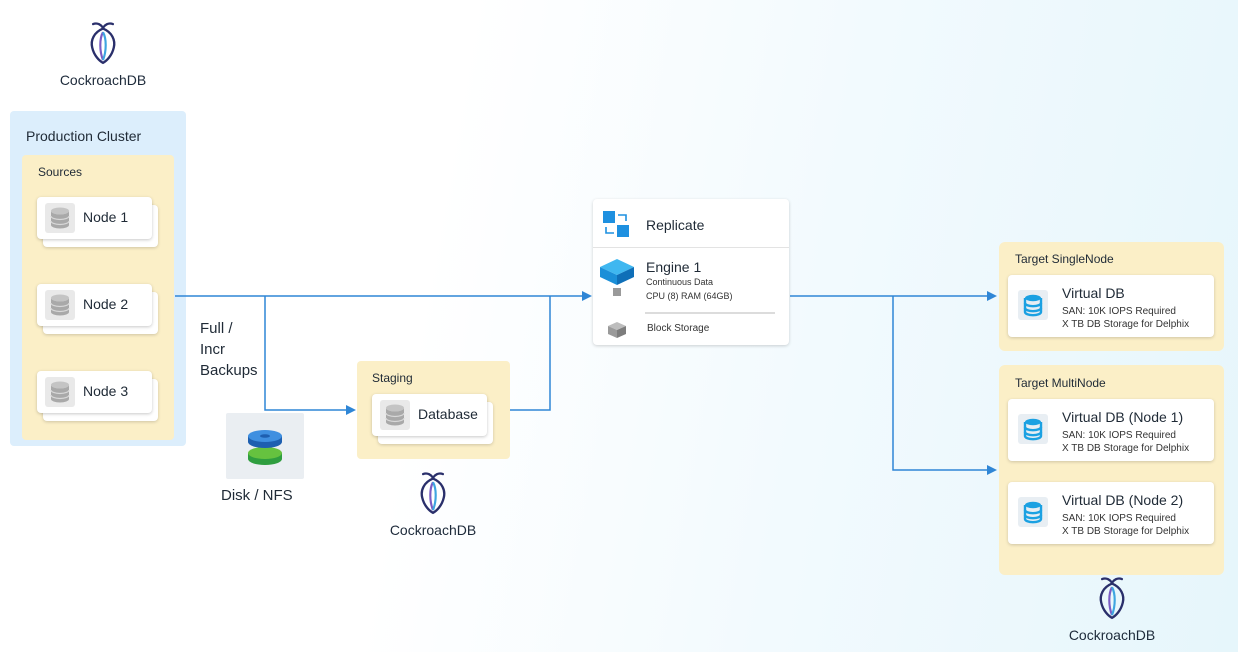 Image resolution: width=1238 pixels, height=652 pixels. Describe the element at coordinates (617, 330) in the screenshot. I see `block-storage-icon` at that location.